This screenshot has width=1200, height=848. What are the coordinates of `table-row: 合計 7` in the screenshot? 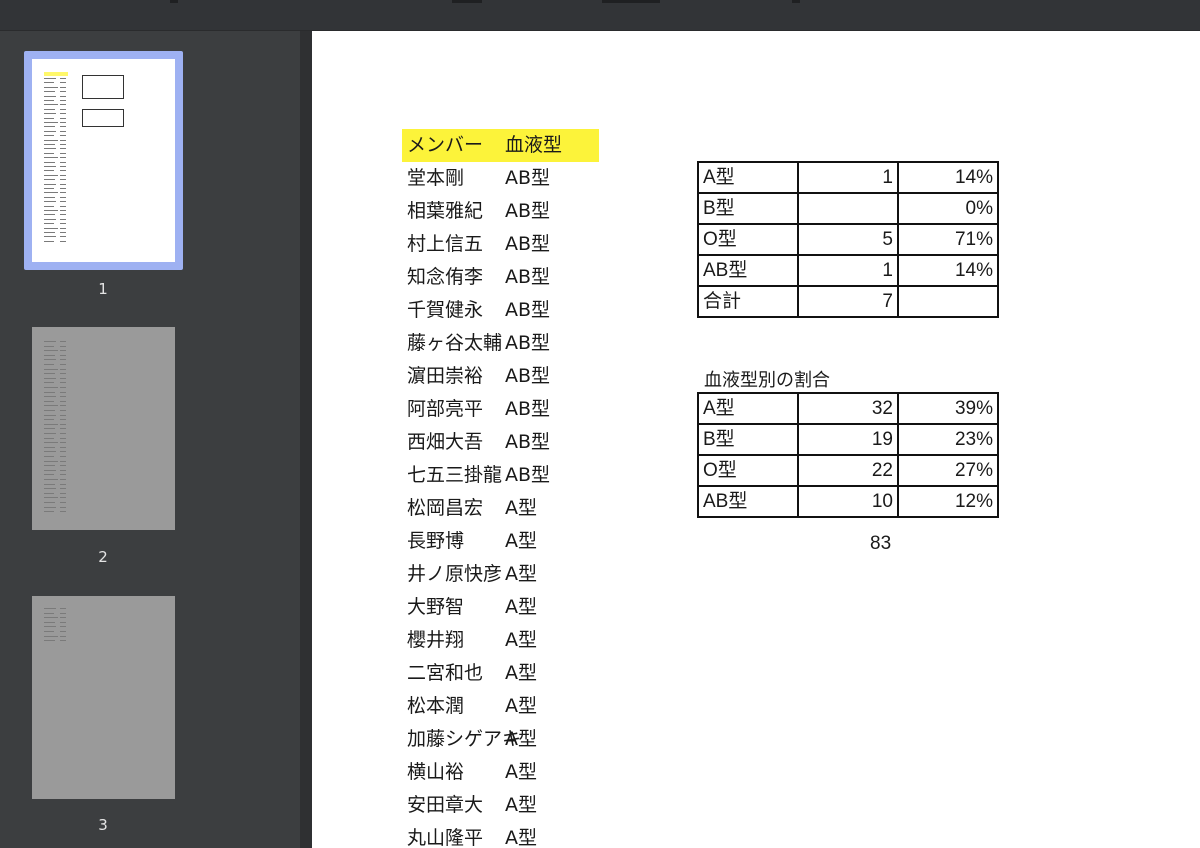 It's located at (848, 301).